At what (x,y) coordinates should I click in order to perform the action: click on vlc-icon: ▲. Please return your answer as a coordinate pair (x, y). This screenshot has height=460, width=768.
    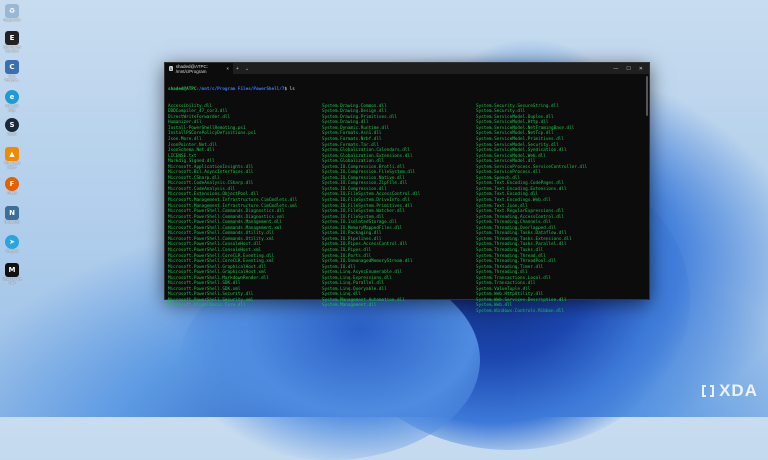
    Looking at the image, I should click on (12, 154).